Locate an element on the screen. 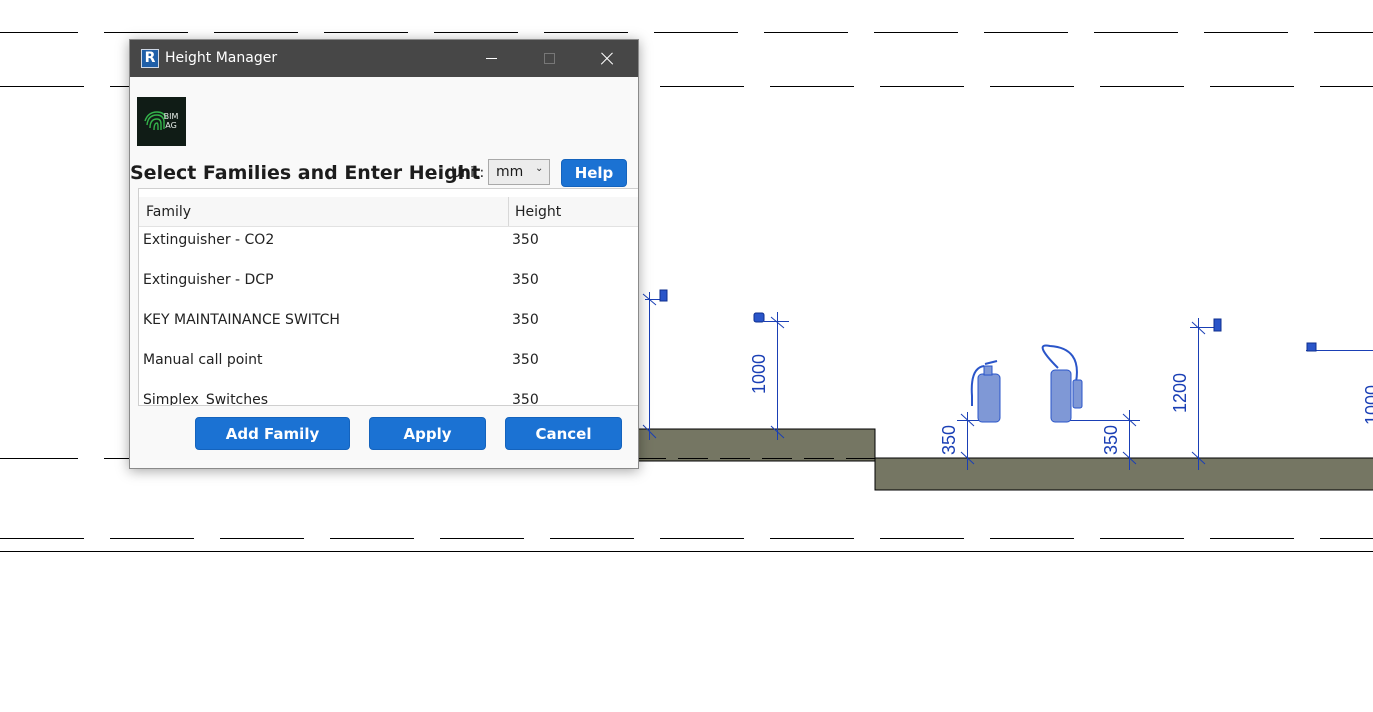 This screenshot has height=712, width=1373. close-button is located at coordinates (607, 58).